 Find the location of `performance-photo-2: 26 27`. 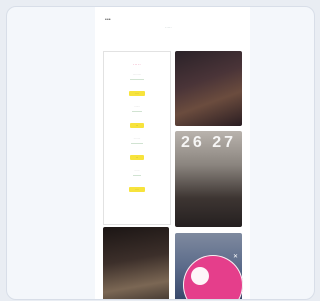

performance-photo-2: 26 27 is located at coordinates (208, 179).